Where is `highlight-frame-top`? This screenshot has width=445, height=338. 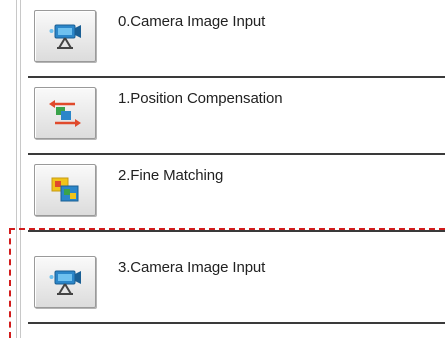
highlight-frame-top is located at coordinates (227, 229).